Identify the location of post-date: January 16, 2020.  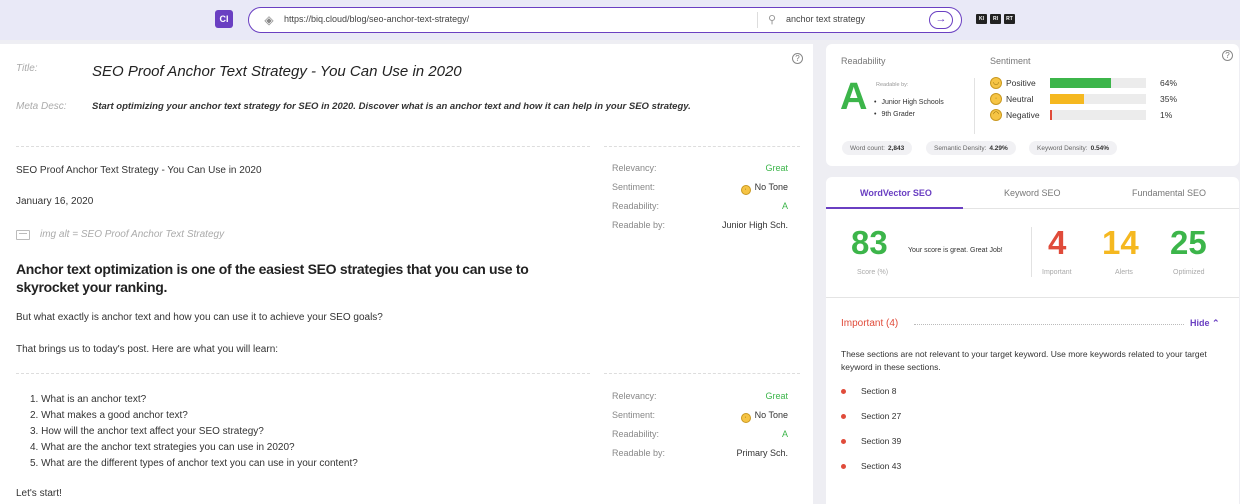
(55, 201).